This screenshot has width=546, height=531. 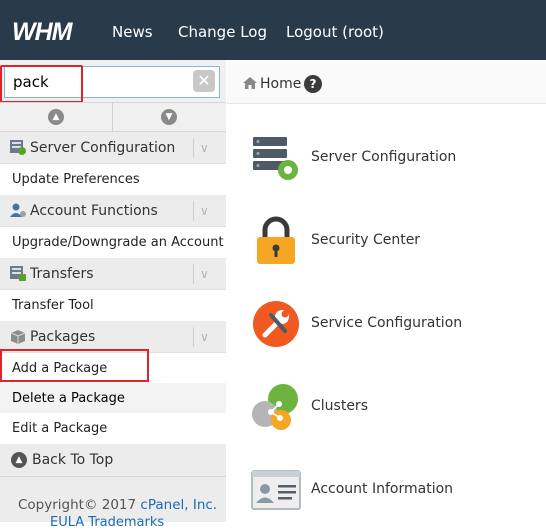 What do you see at coordinates (204, 81) in the screenshot?
I see `close-icon: ✕` at bounding box center [204, 81].